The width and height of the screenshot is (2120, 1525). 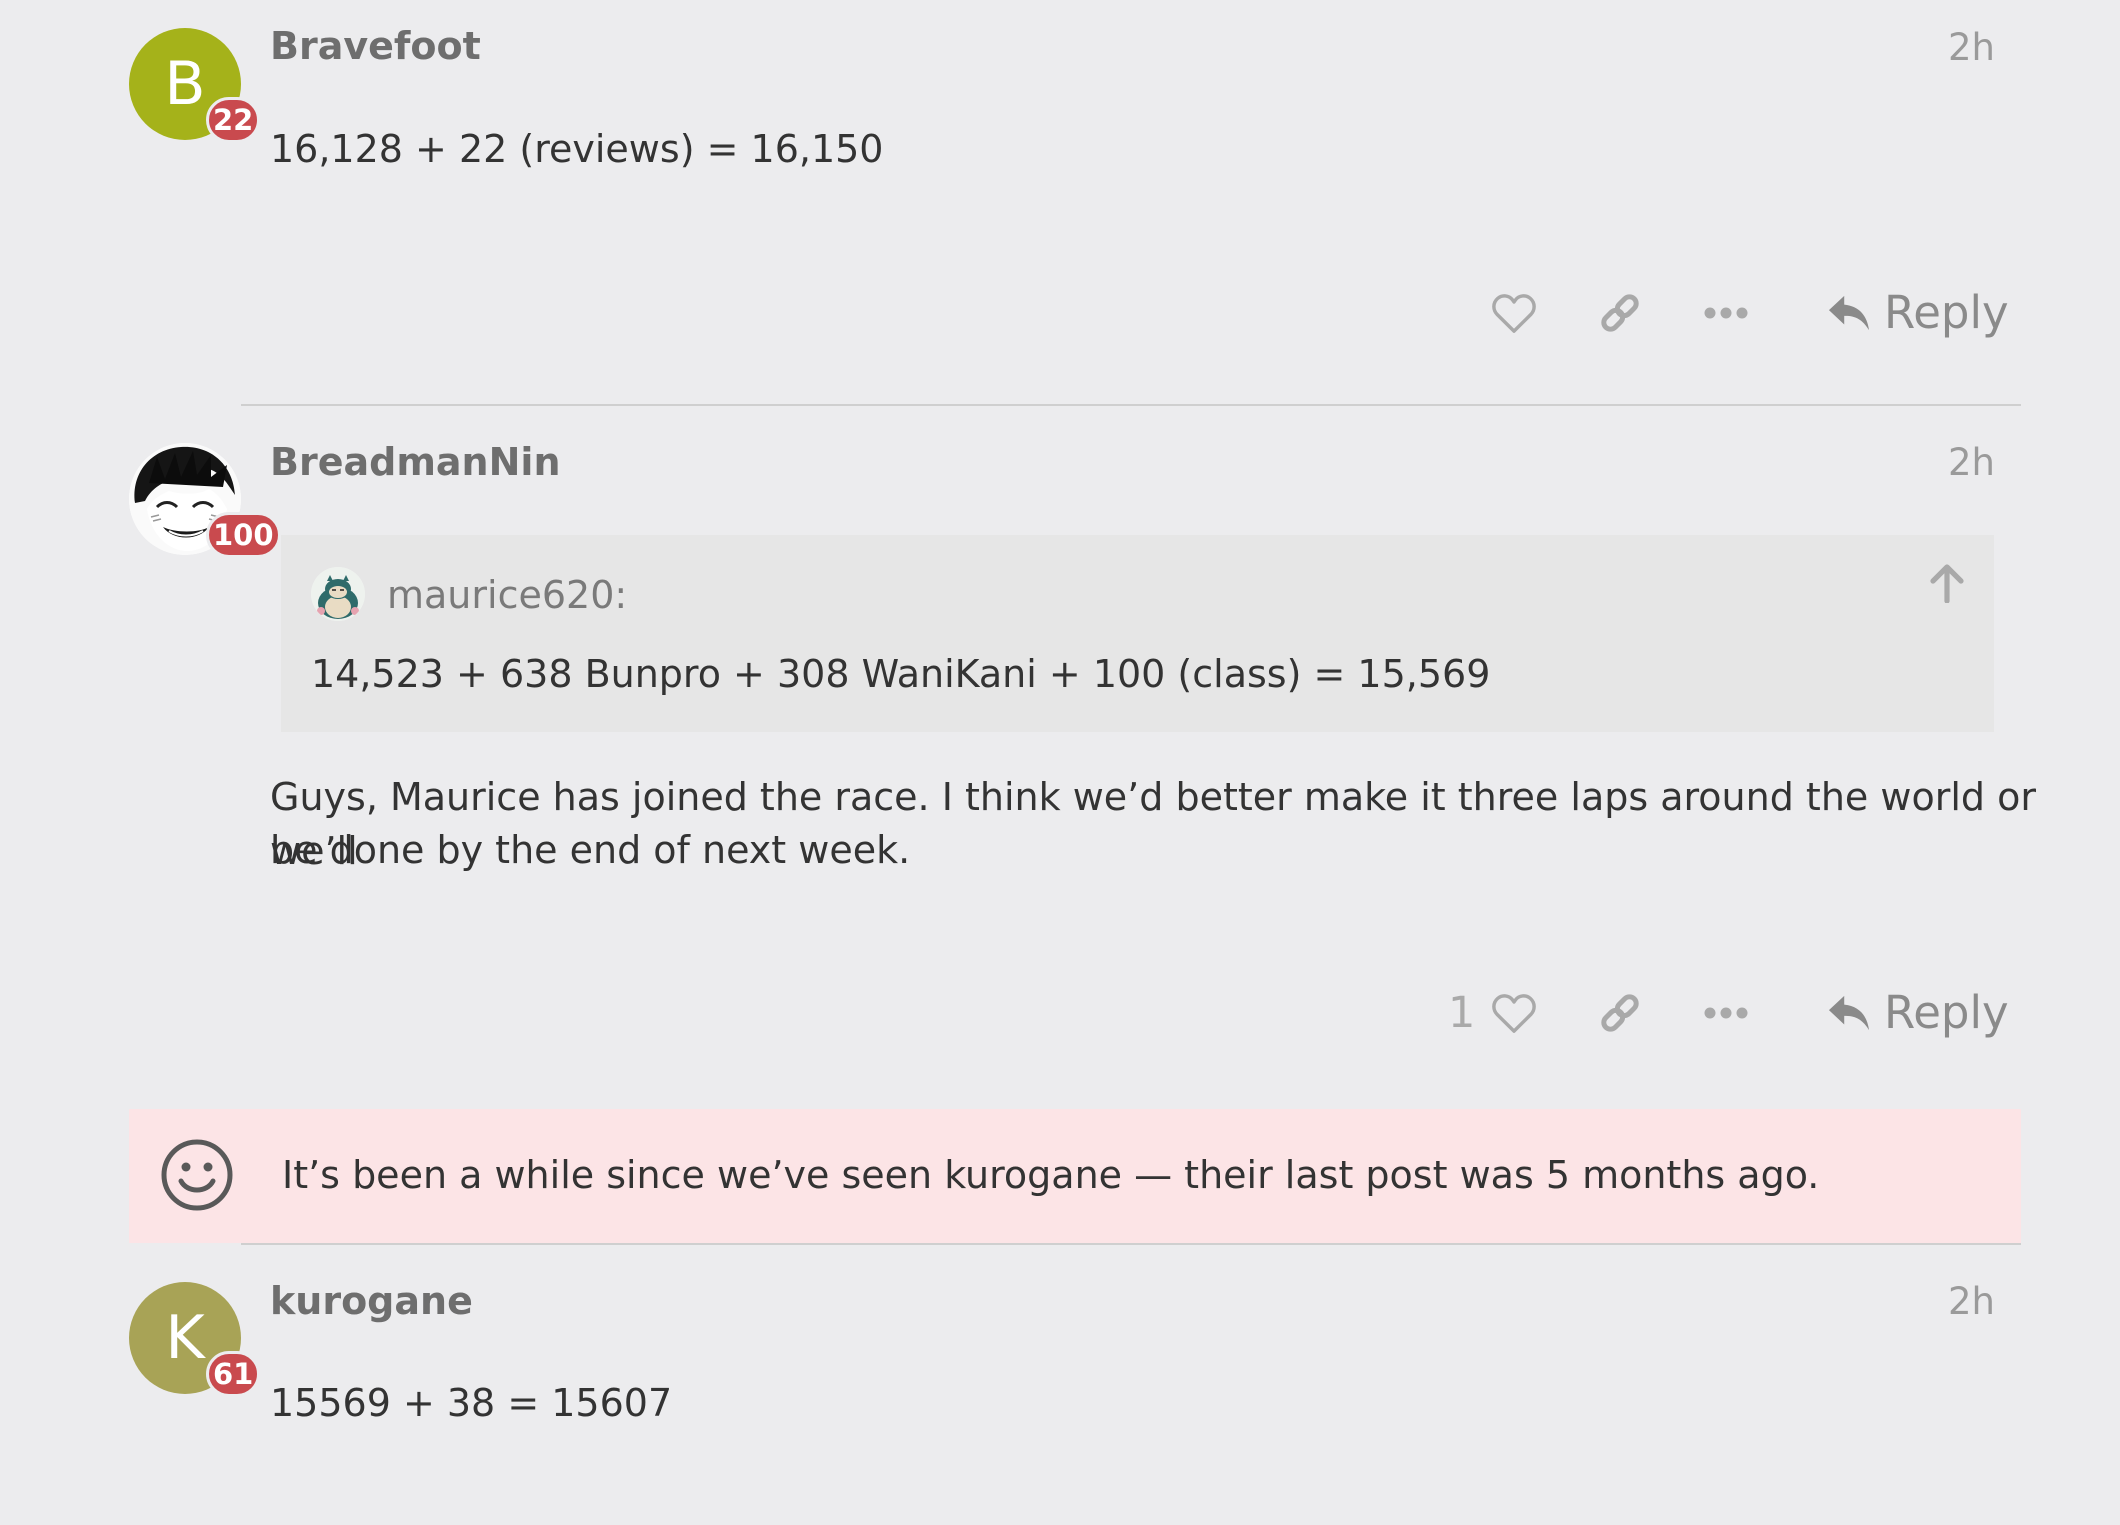 I want to click on trust-level-badge: 22, so click(x=233, y=120).